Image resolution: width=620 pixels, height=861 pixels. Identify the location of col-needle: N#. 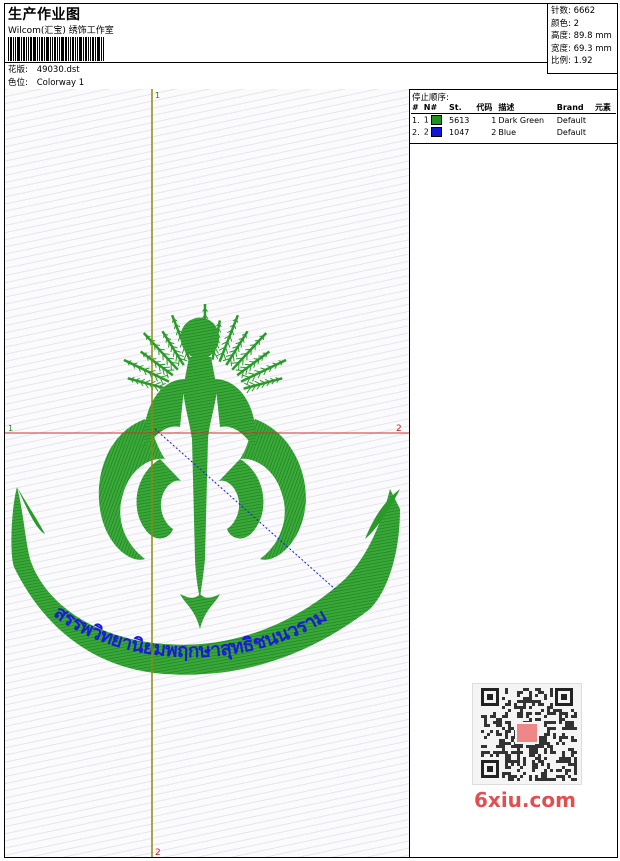
(435, 108).